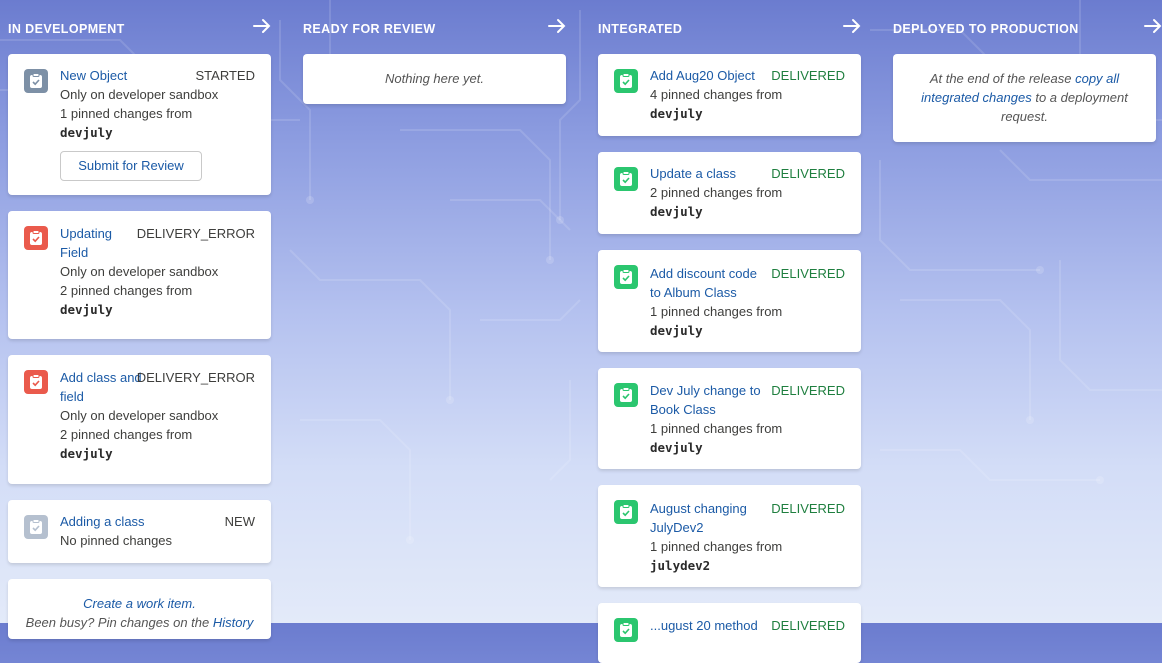 This screenshot has height=663, width=1162. I want to click on work-item-title-line: Add discount code, so click(703, 273).